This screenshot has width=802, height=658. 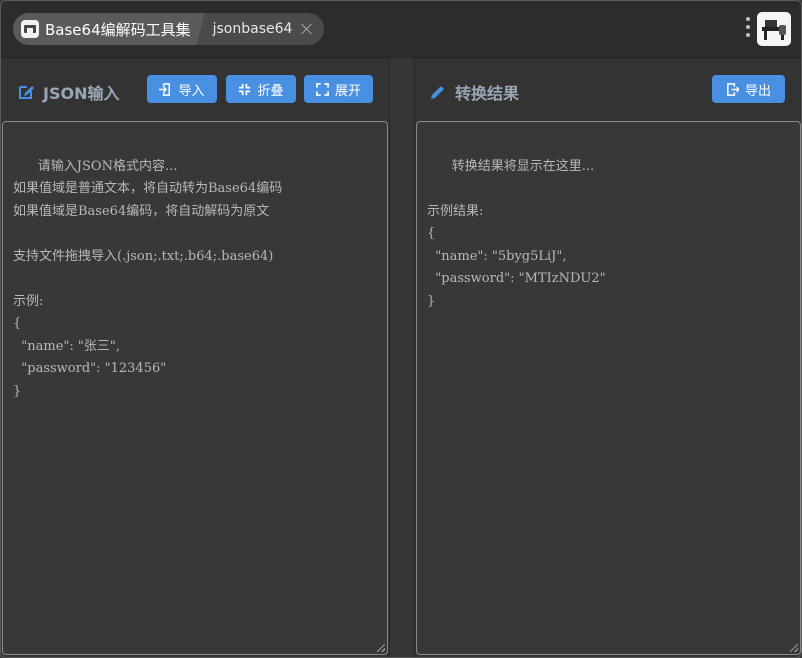 What do you see at coordinates (165, 89) in the screenshot?
I see `file-import-icon` at bounding box center [165, 89].